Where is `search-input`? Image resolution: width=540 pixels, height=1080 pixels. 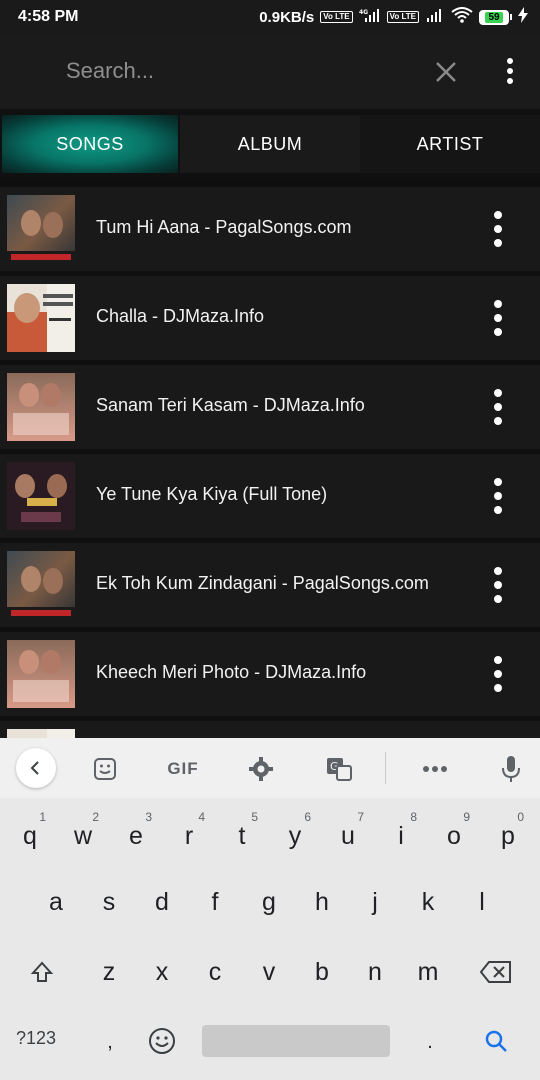
search-input is located at coordinates (236, 71).